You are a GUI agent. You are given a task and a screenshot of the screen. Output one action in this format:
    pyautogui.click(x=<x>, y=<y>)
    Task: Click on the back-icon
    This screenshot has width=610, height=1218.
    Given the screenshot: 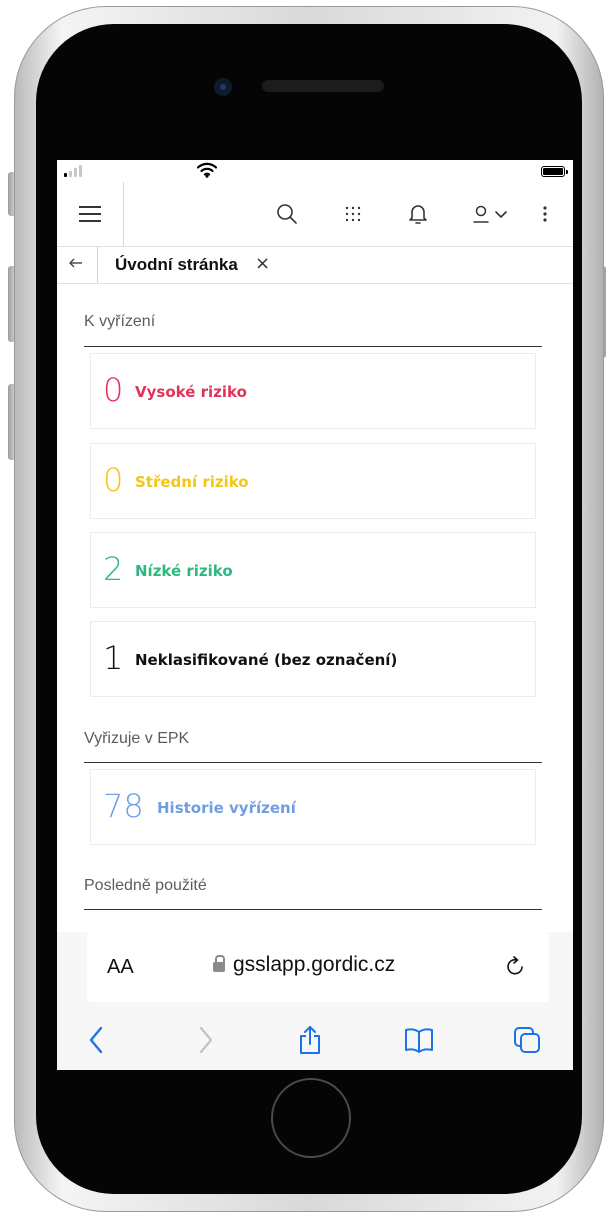 What is the action you would take?
    pyautogui.click(x=96, y=1040)
    